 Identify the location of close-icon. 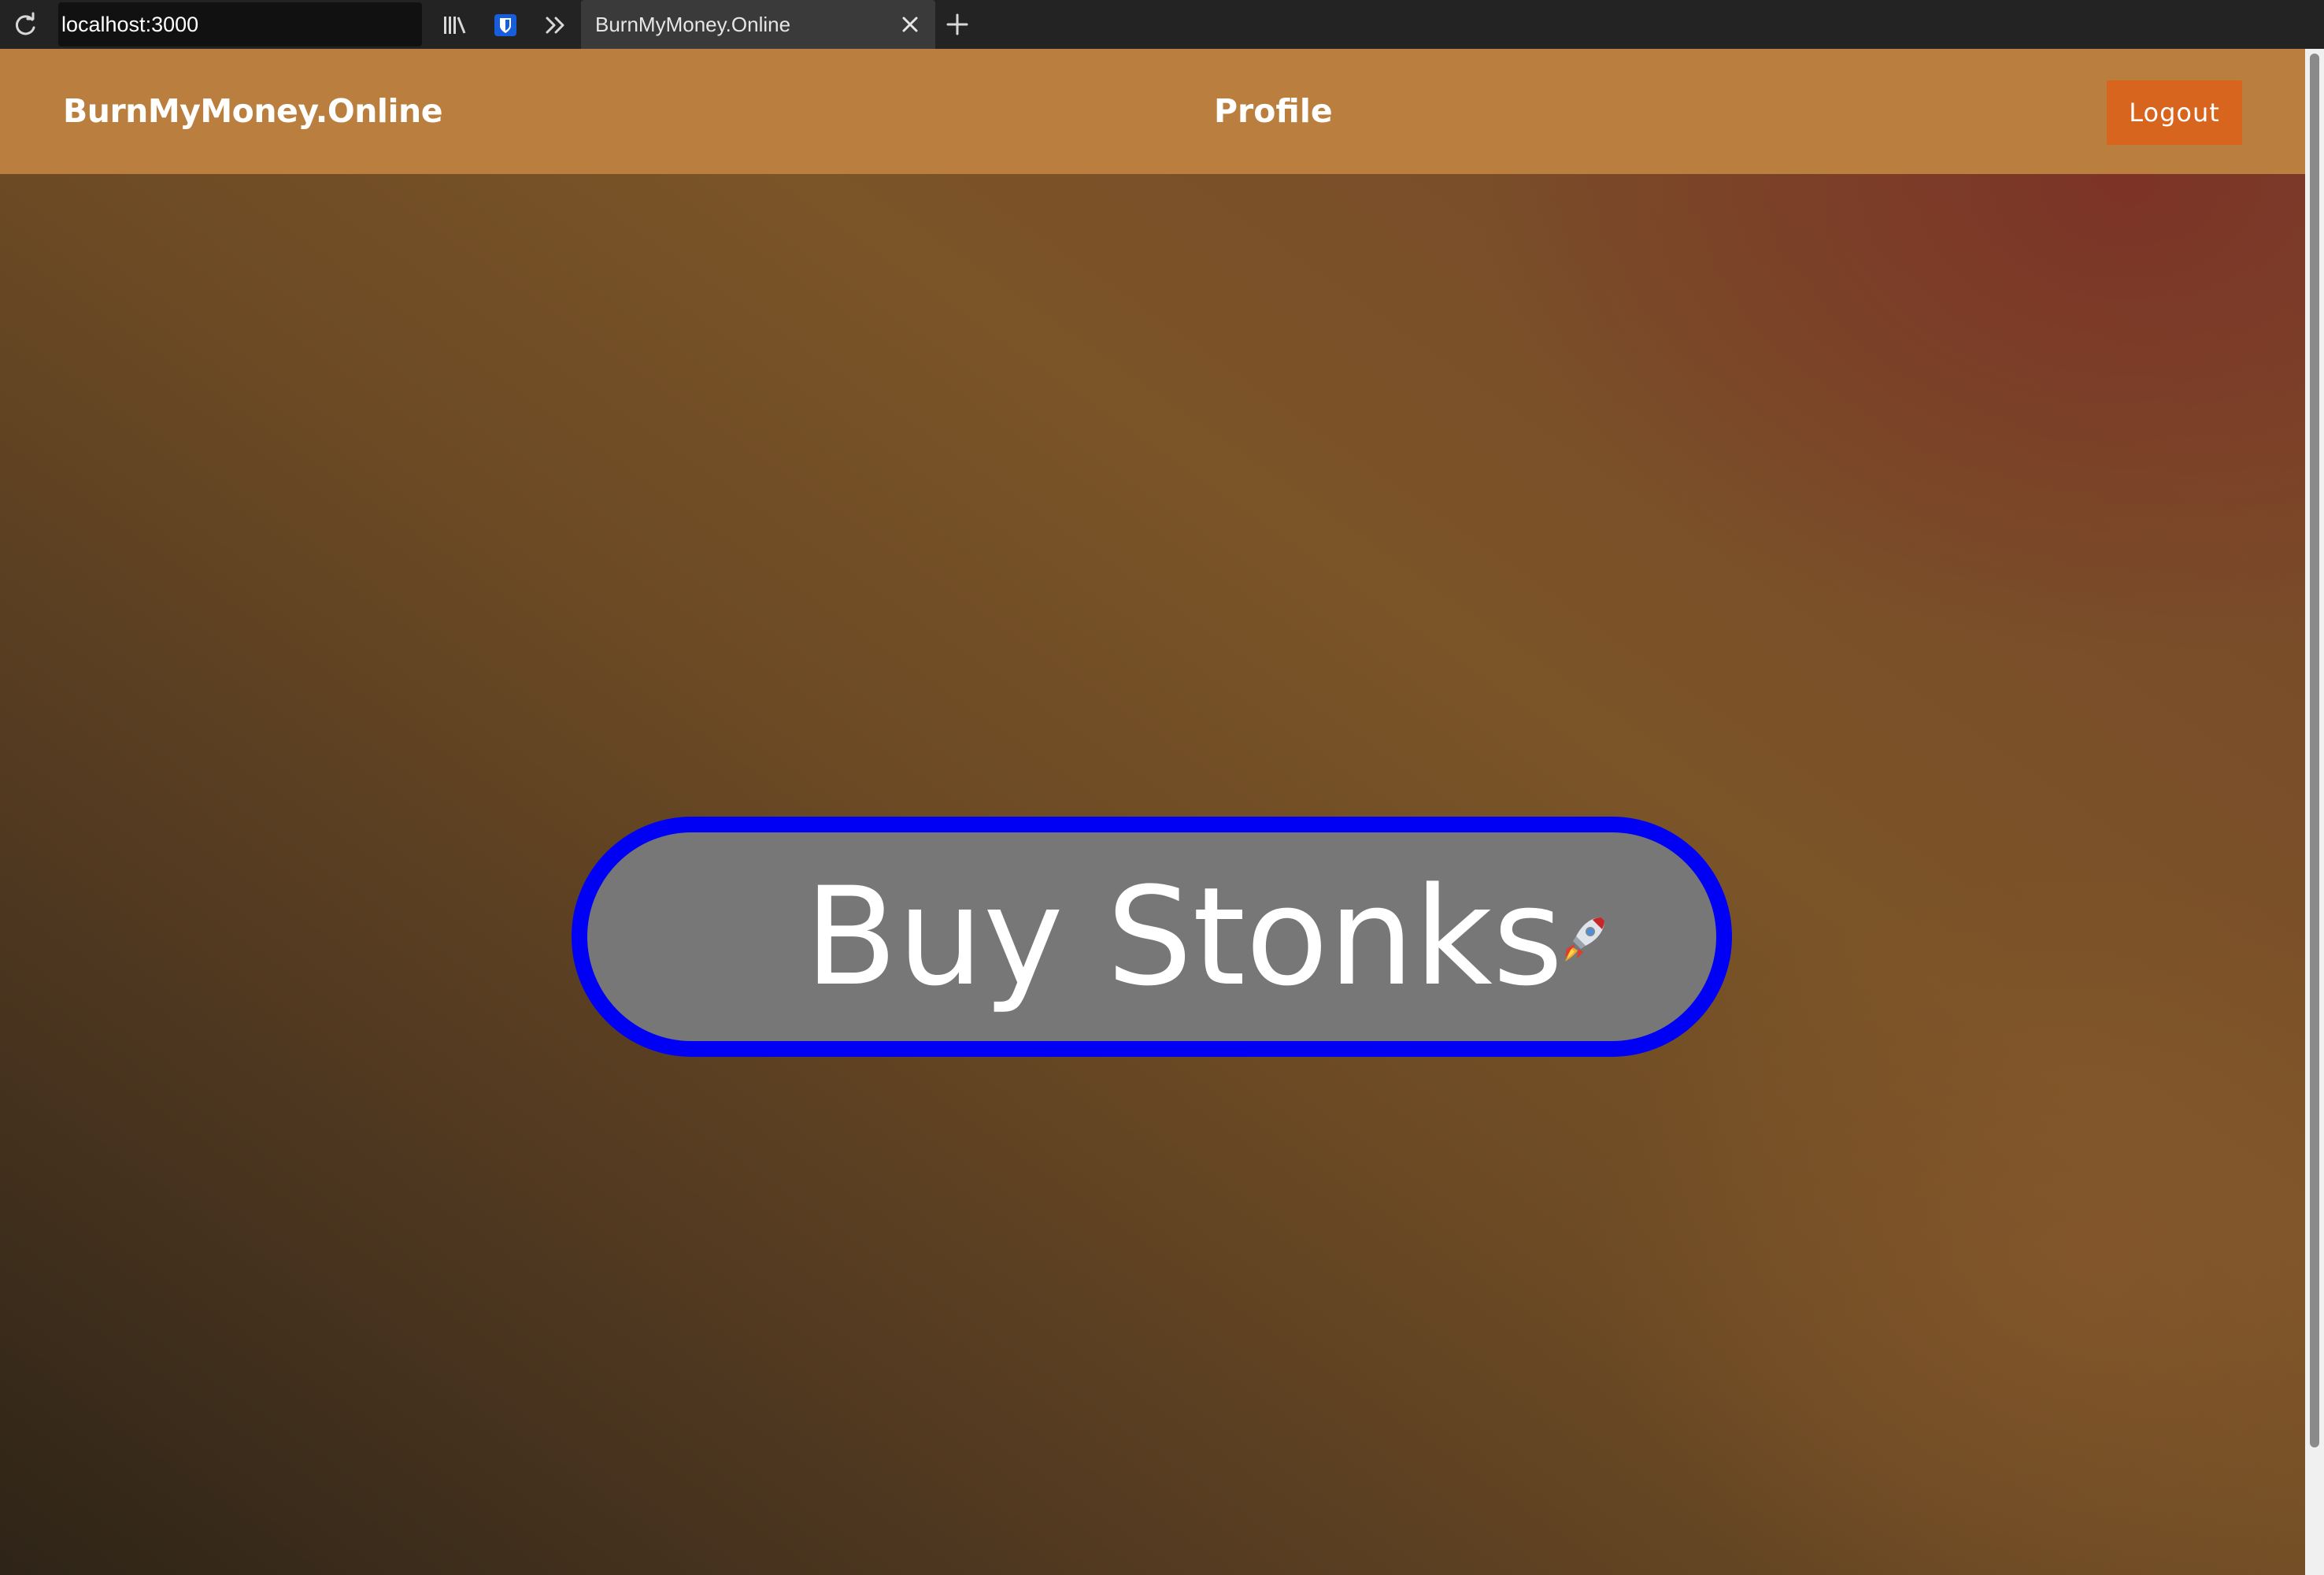
(910, 24).